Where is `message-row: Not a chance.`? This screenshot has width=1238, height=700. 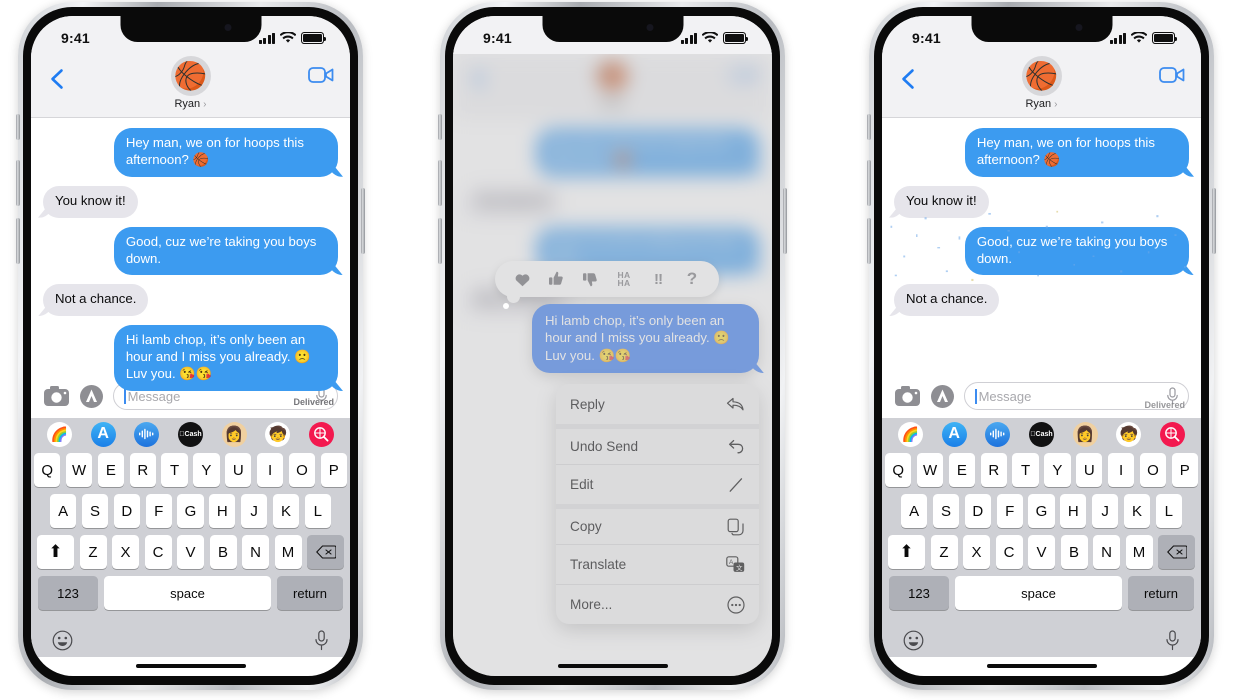 message-row: Not a chance. is located at coordinates (190, 300).